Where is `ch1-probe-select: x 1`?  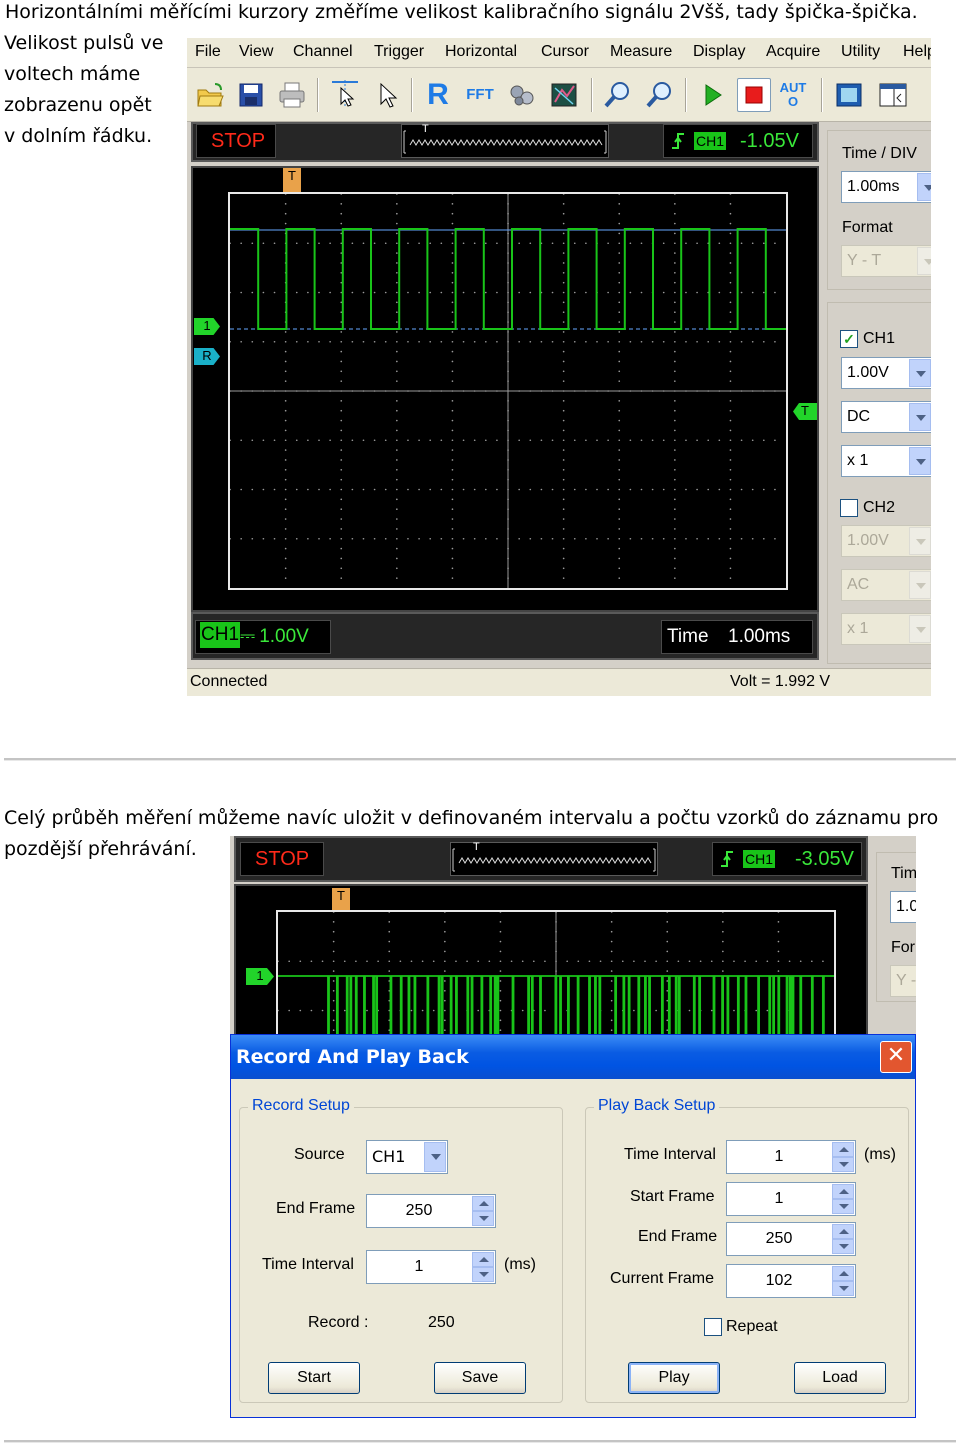 ch1-probe-select: x 1 is located at coordinates (886, 461).